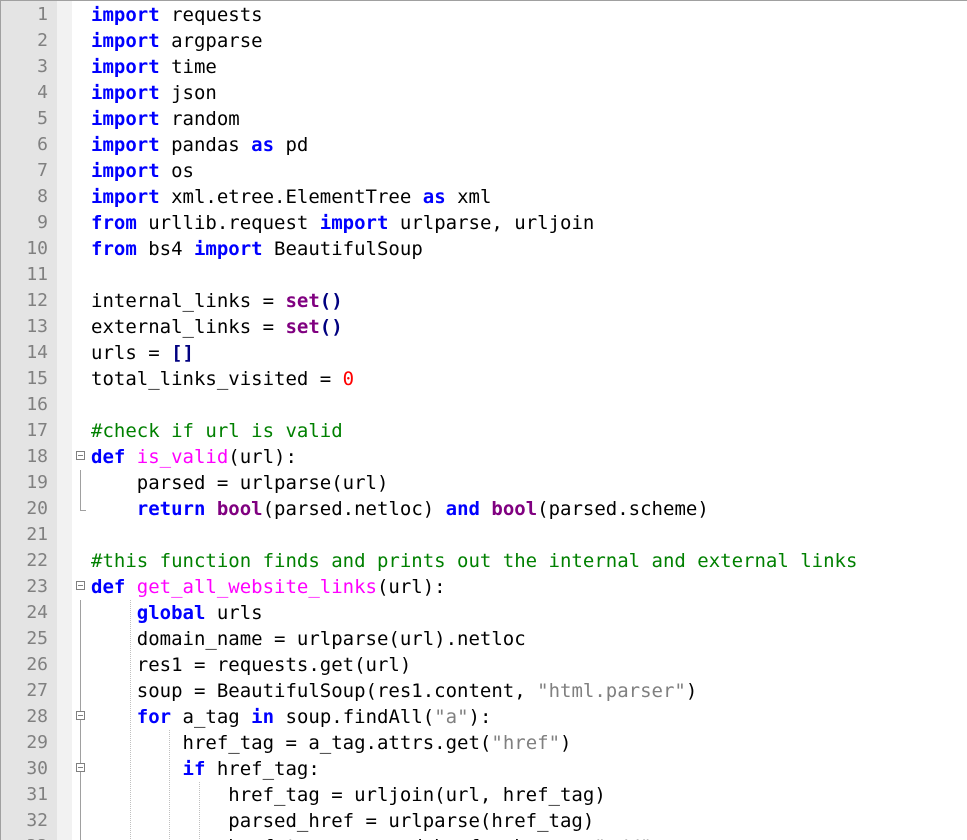  What do you see at coordinates (37, 690) in the screenshot?
I see `line-number: 27` at bounding box center [37, 690].